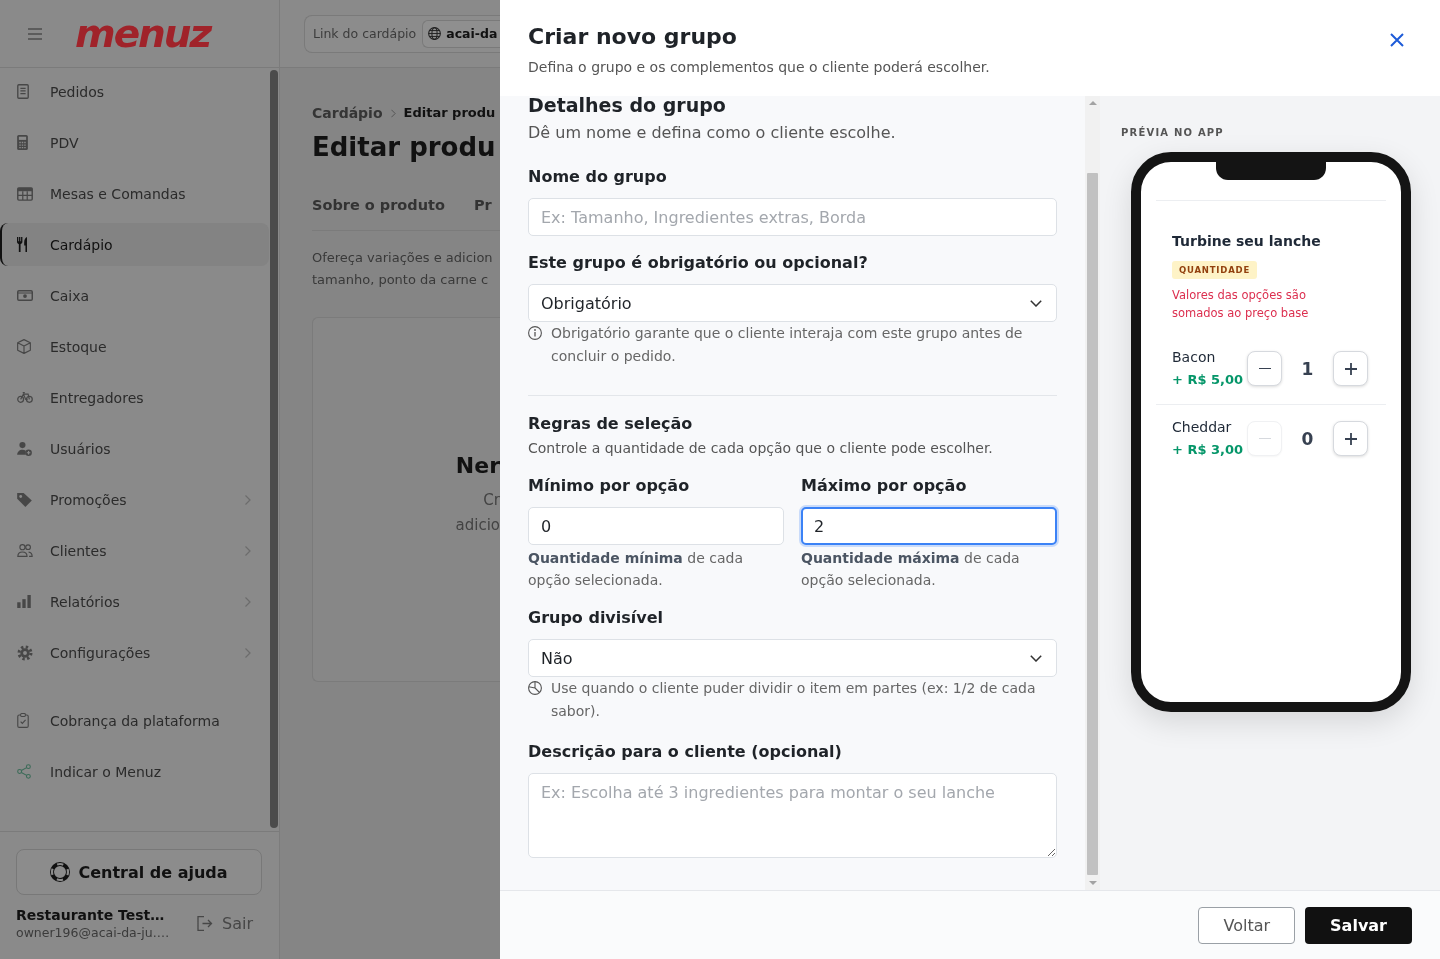 This screenshot has height=959, width=1440. I want to click on section-title: Detalhes do grupo, so click(627, 105).